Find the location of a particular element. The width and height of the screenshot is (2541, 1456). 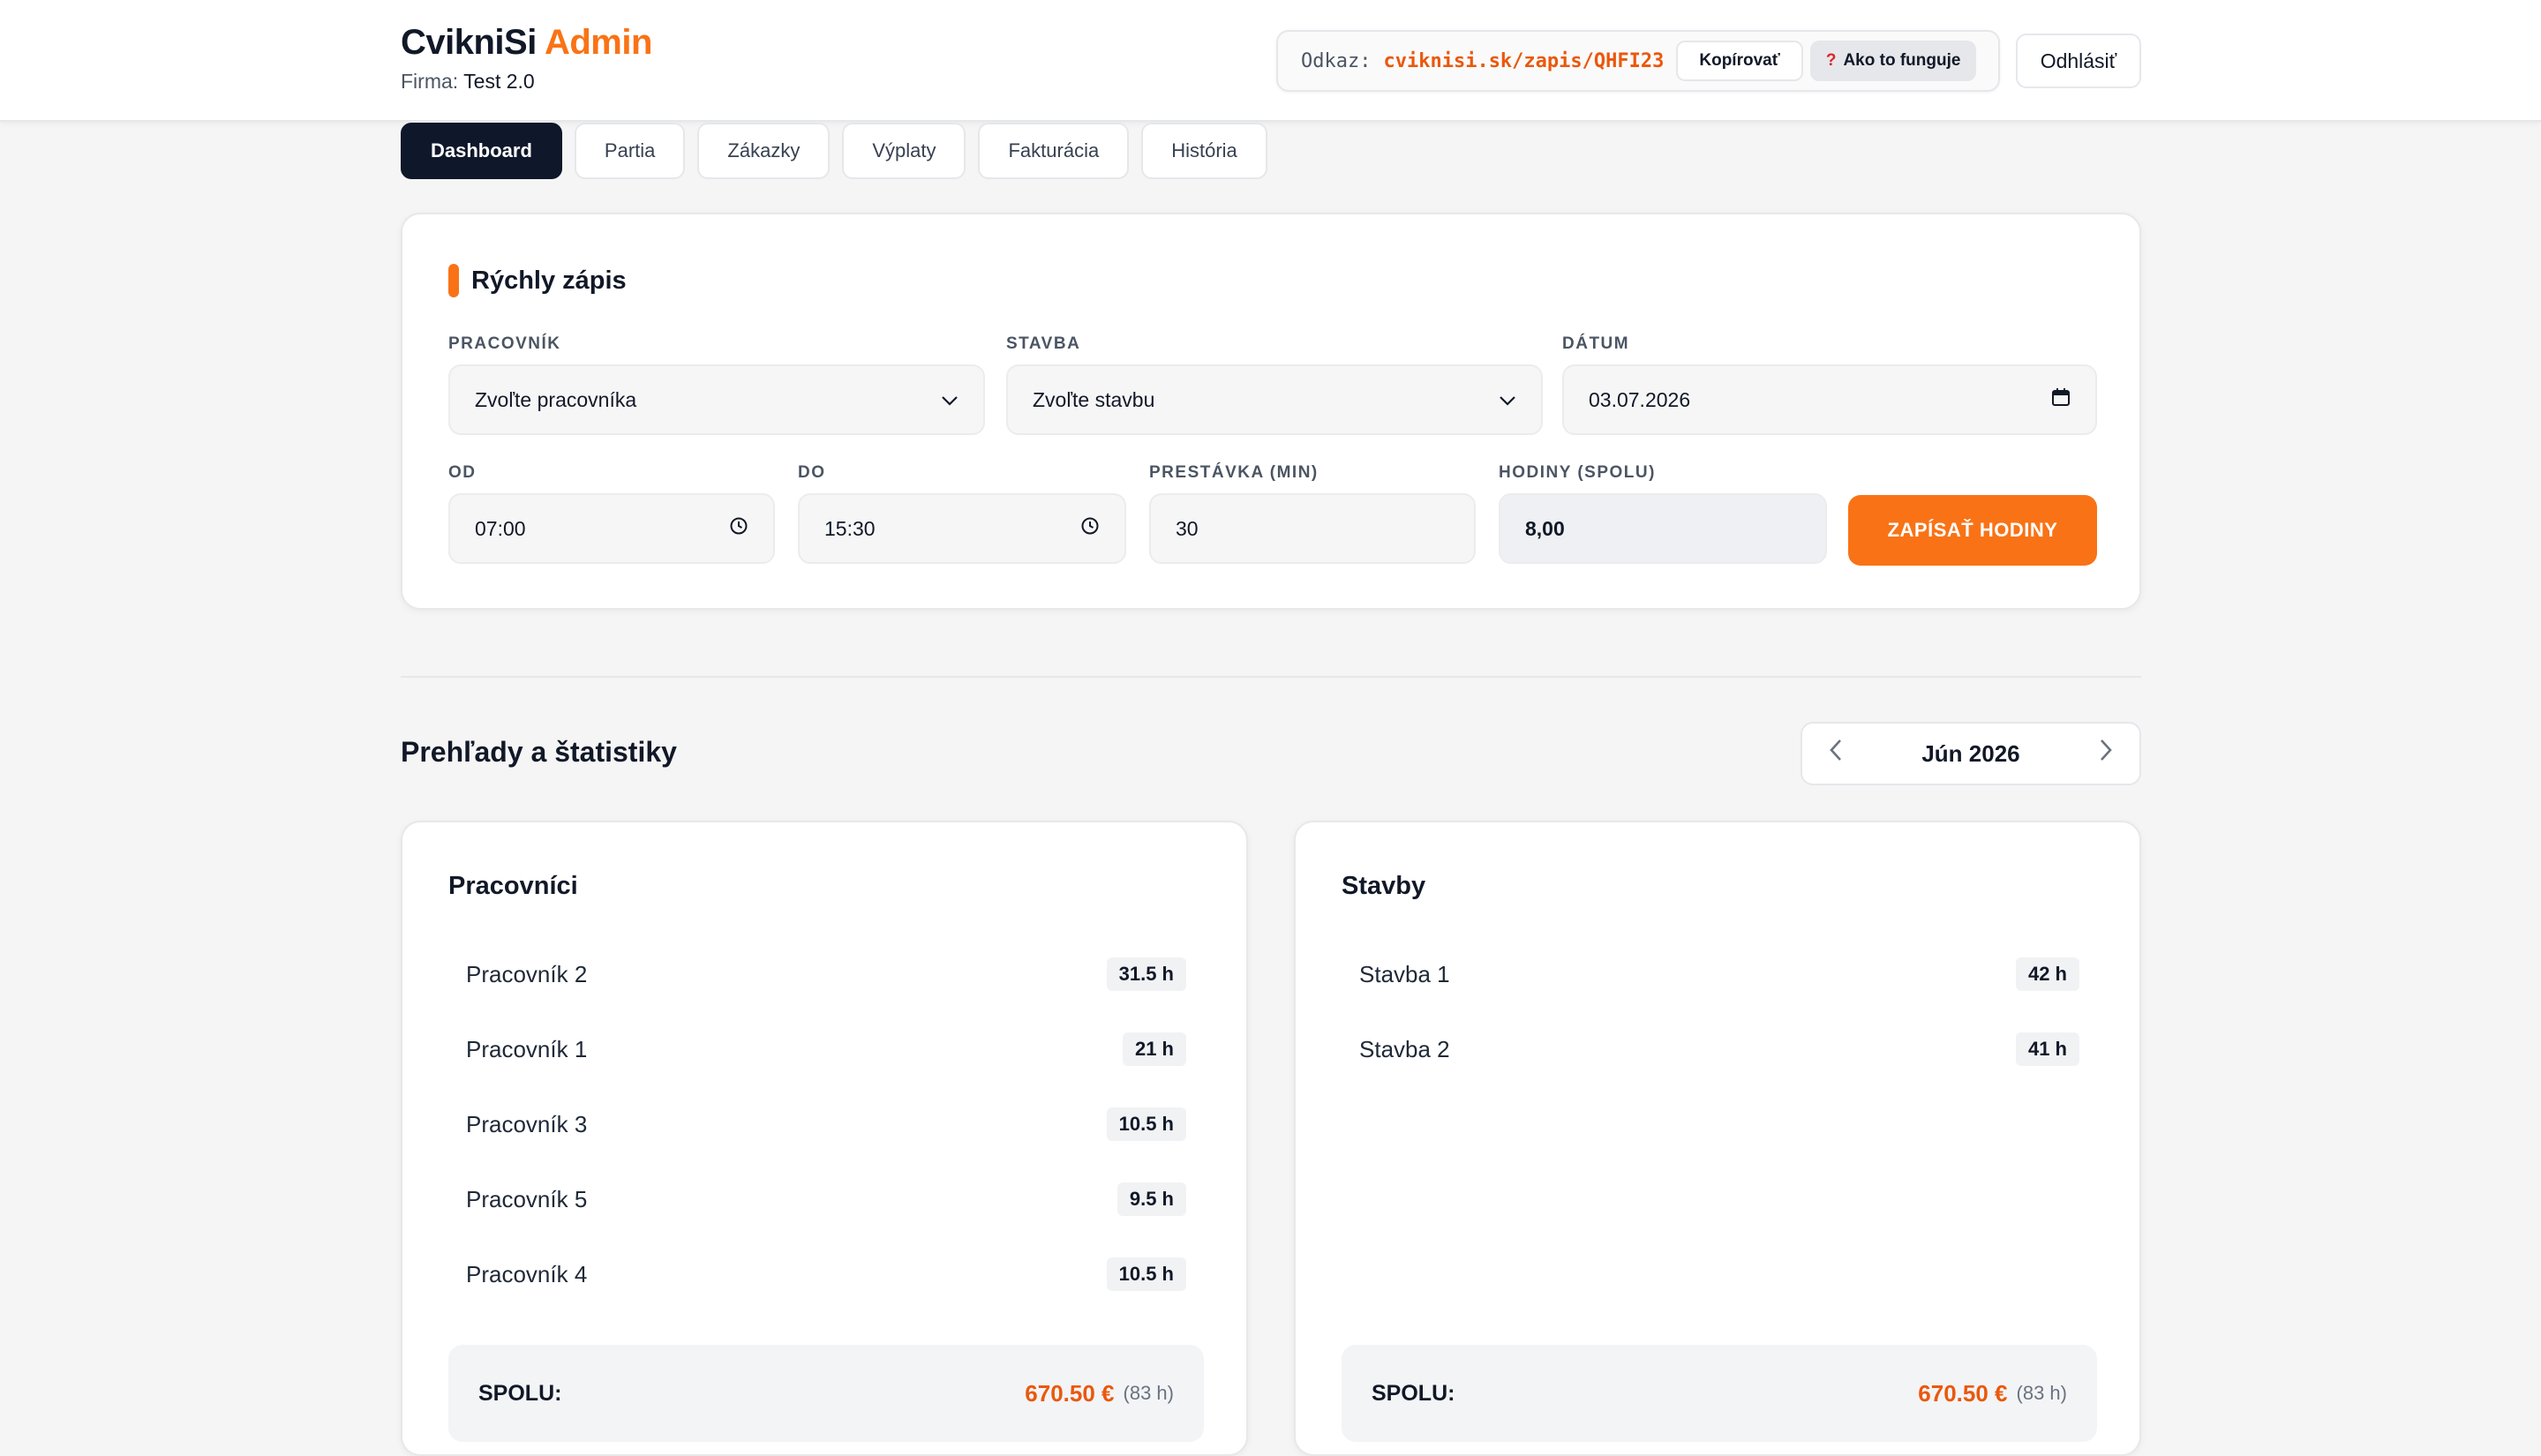

tab-zakazky: Zákazky is located at coordinates (764, 151).